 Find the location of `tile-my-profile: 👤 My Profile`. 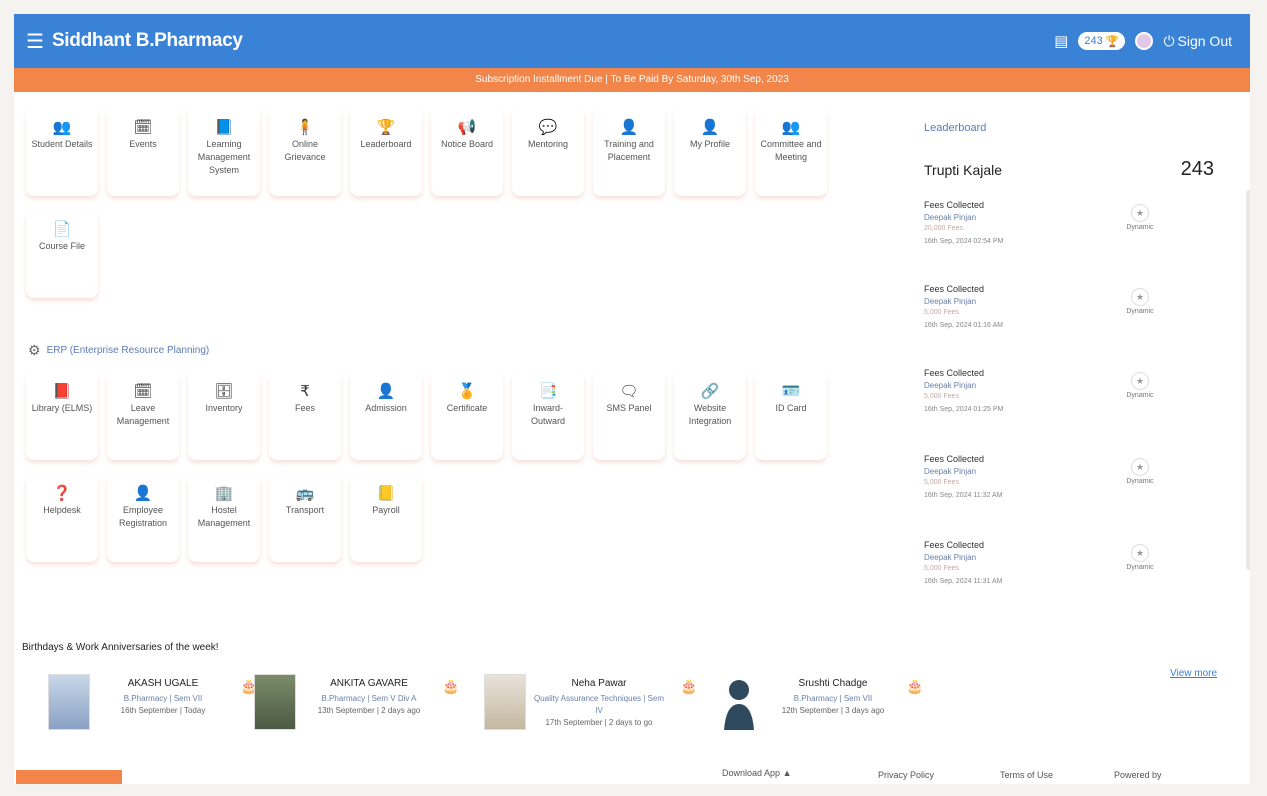

tile-my-profile: 👤 My Profile is located at coordinates (710, 152).